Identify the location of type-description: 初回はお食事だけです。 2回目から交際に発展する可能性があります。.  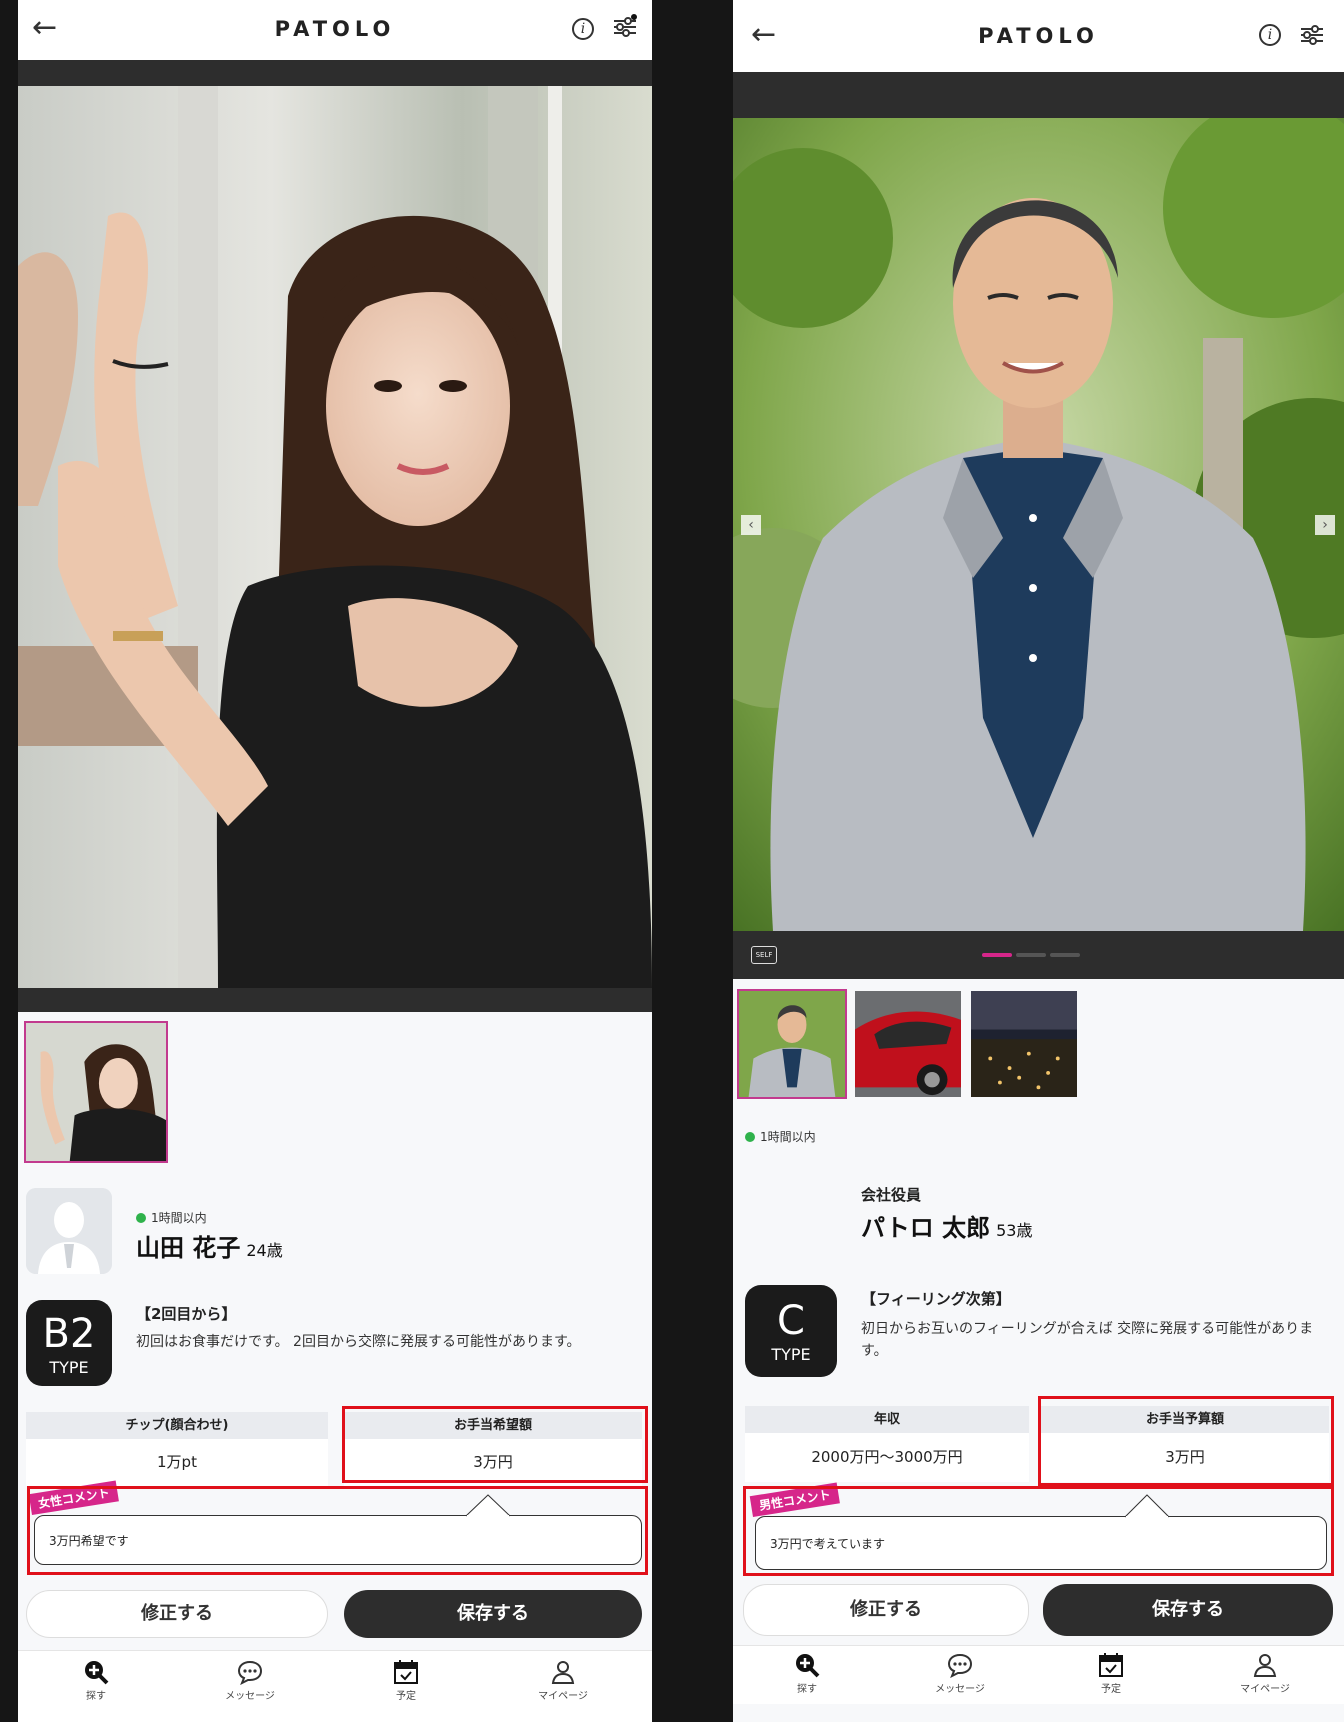
(358, 1342).